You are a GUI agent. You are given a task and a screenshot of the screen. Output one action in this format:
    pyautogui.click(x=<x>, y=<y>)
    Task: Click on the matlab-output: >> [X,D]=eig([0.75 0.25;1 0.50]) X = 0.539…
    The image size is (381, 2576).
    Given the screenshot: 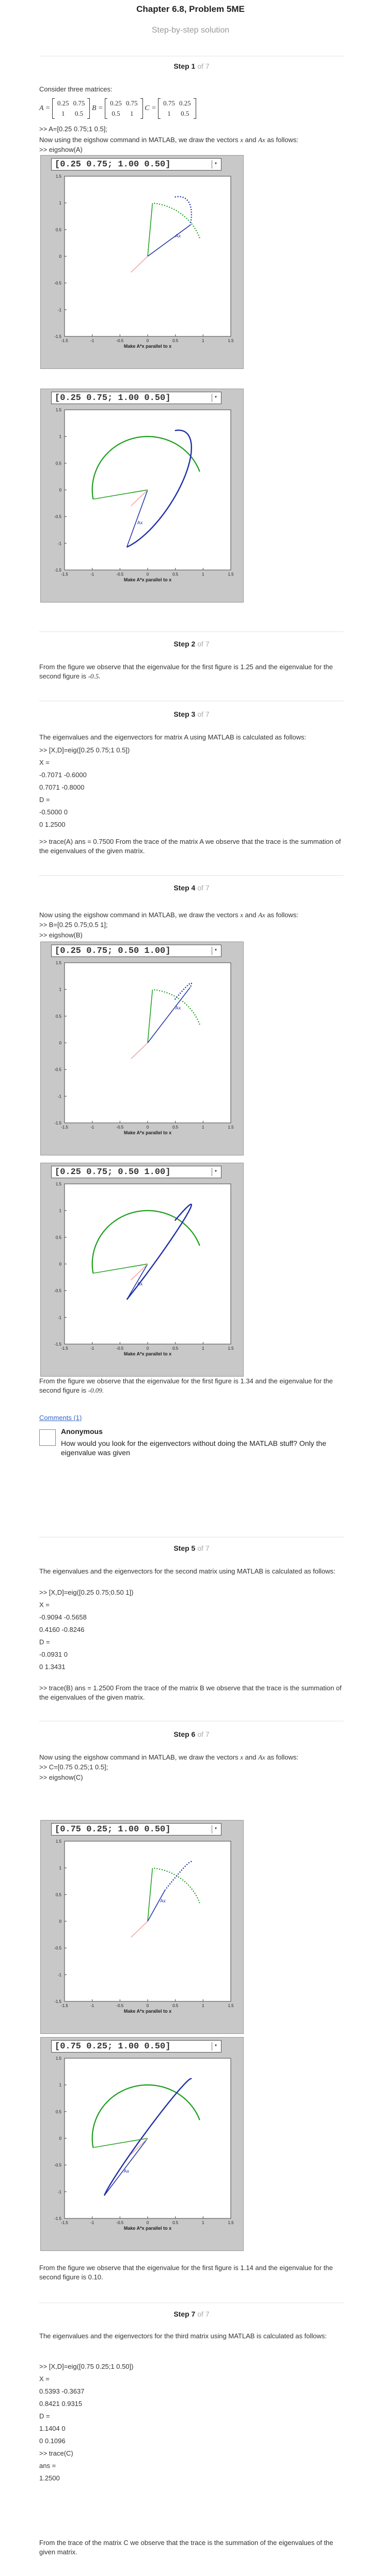 What is the action you would take?
    pyautogui.click(x=191, y=2423)
    